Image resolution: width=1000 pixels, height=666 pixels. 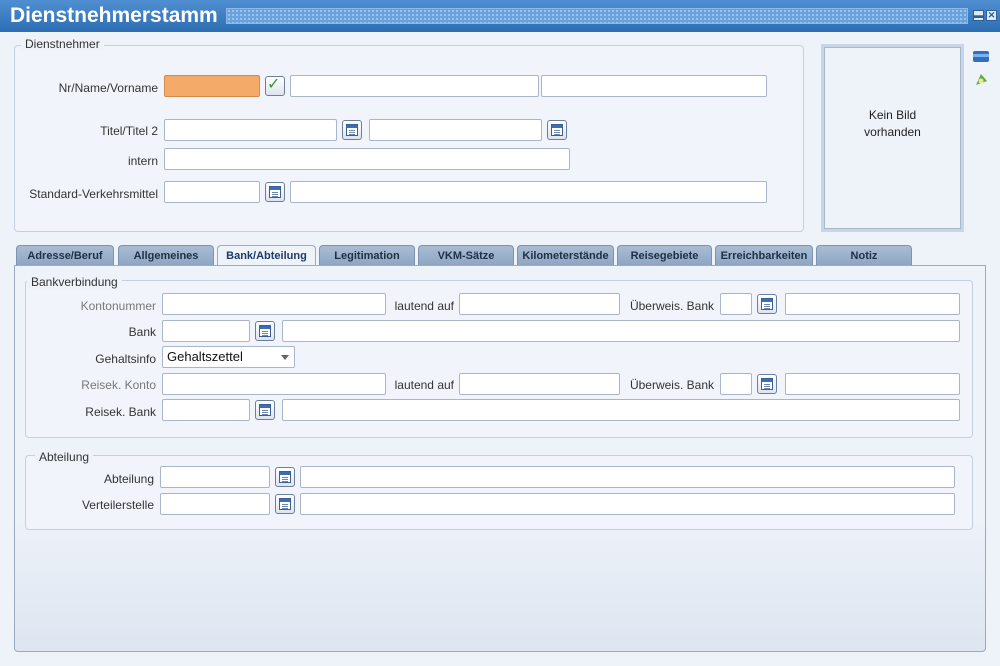 I want to click on title-bar: Dienstnehmerstamm ▬ ✕, so click(x=500, y=16).